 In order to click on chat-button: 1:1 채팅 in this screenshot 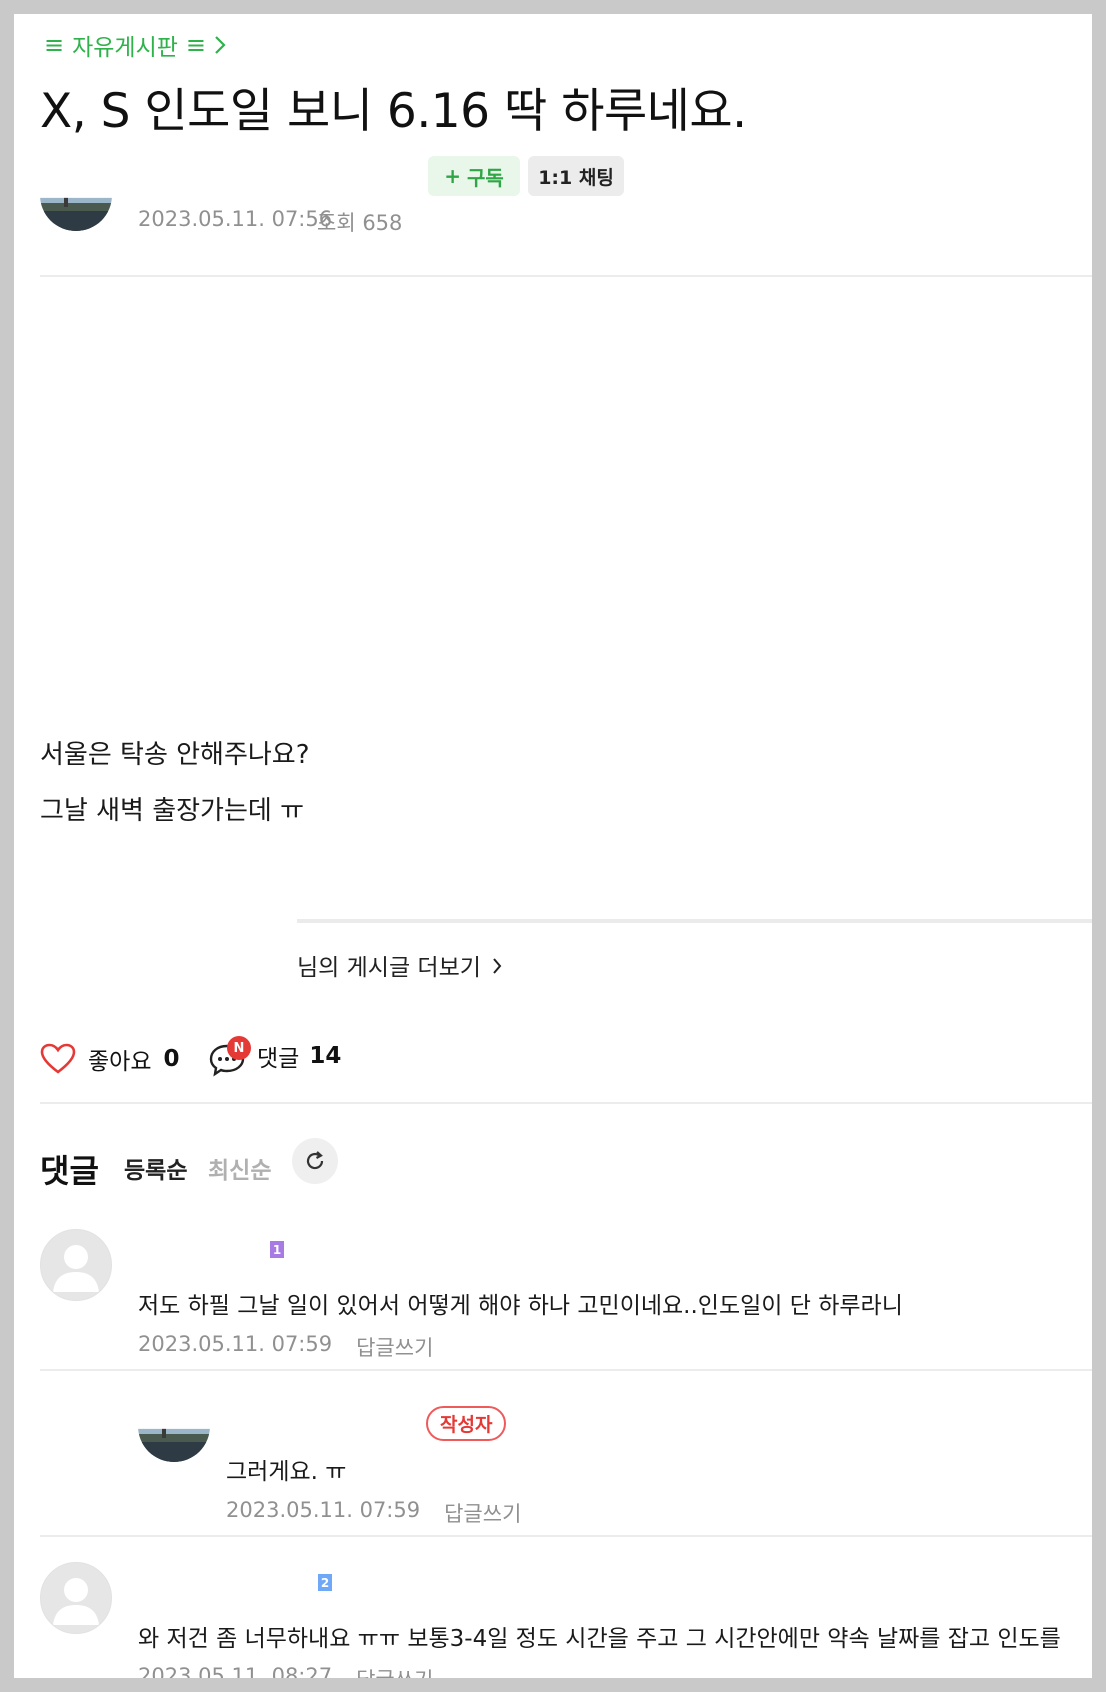, I will do `click(576, 176)`.